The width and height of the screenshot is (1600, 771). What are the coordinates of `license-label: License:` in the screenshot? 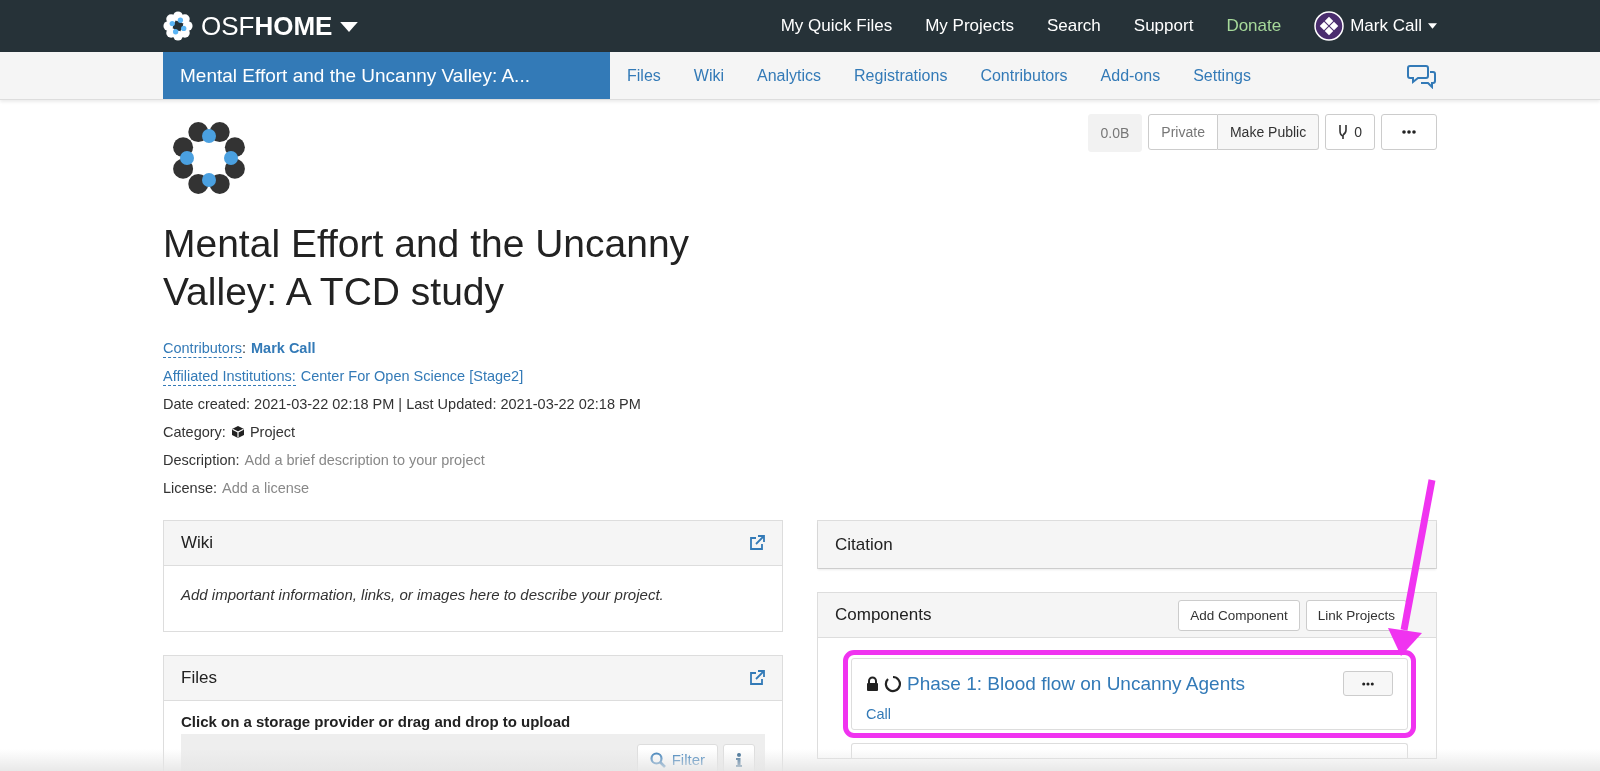 It's located at (190, 488).